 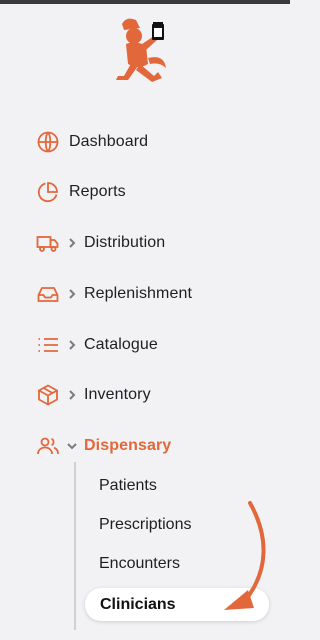 What do you see at coordinates (138, 604) in the screenshot?
I see `sidebar-subitem-label: Clinicians` at bounding box center [138, 604].